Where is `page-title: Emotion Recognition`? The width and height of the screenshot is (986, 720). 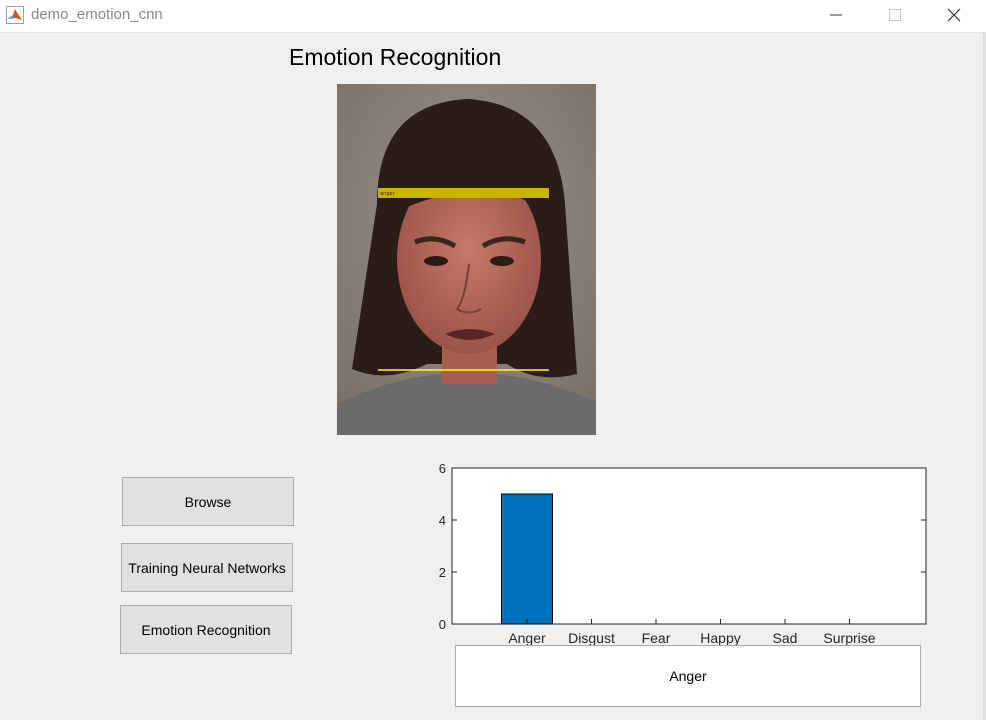
page-title: Emotion Recognition is located at coordinates (395, 57).